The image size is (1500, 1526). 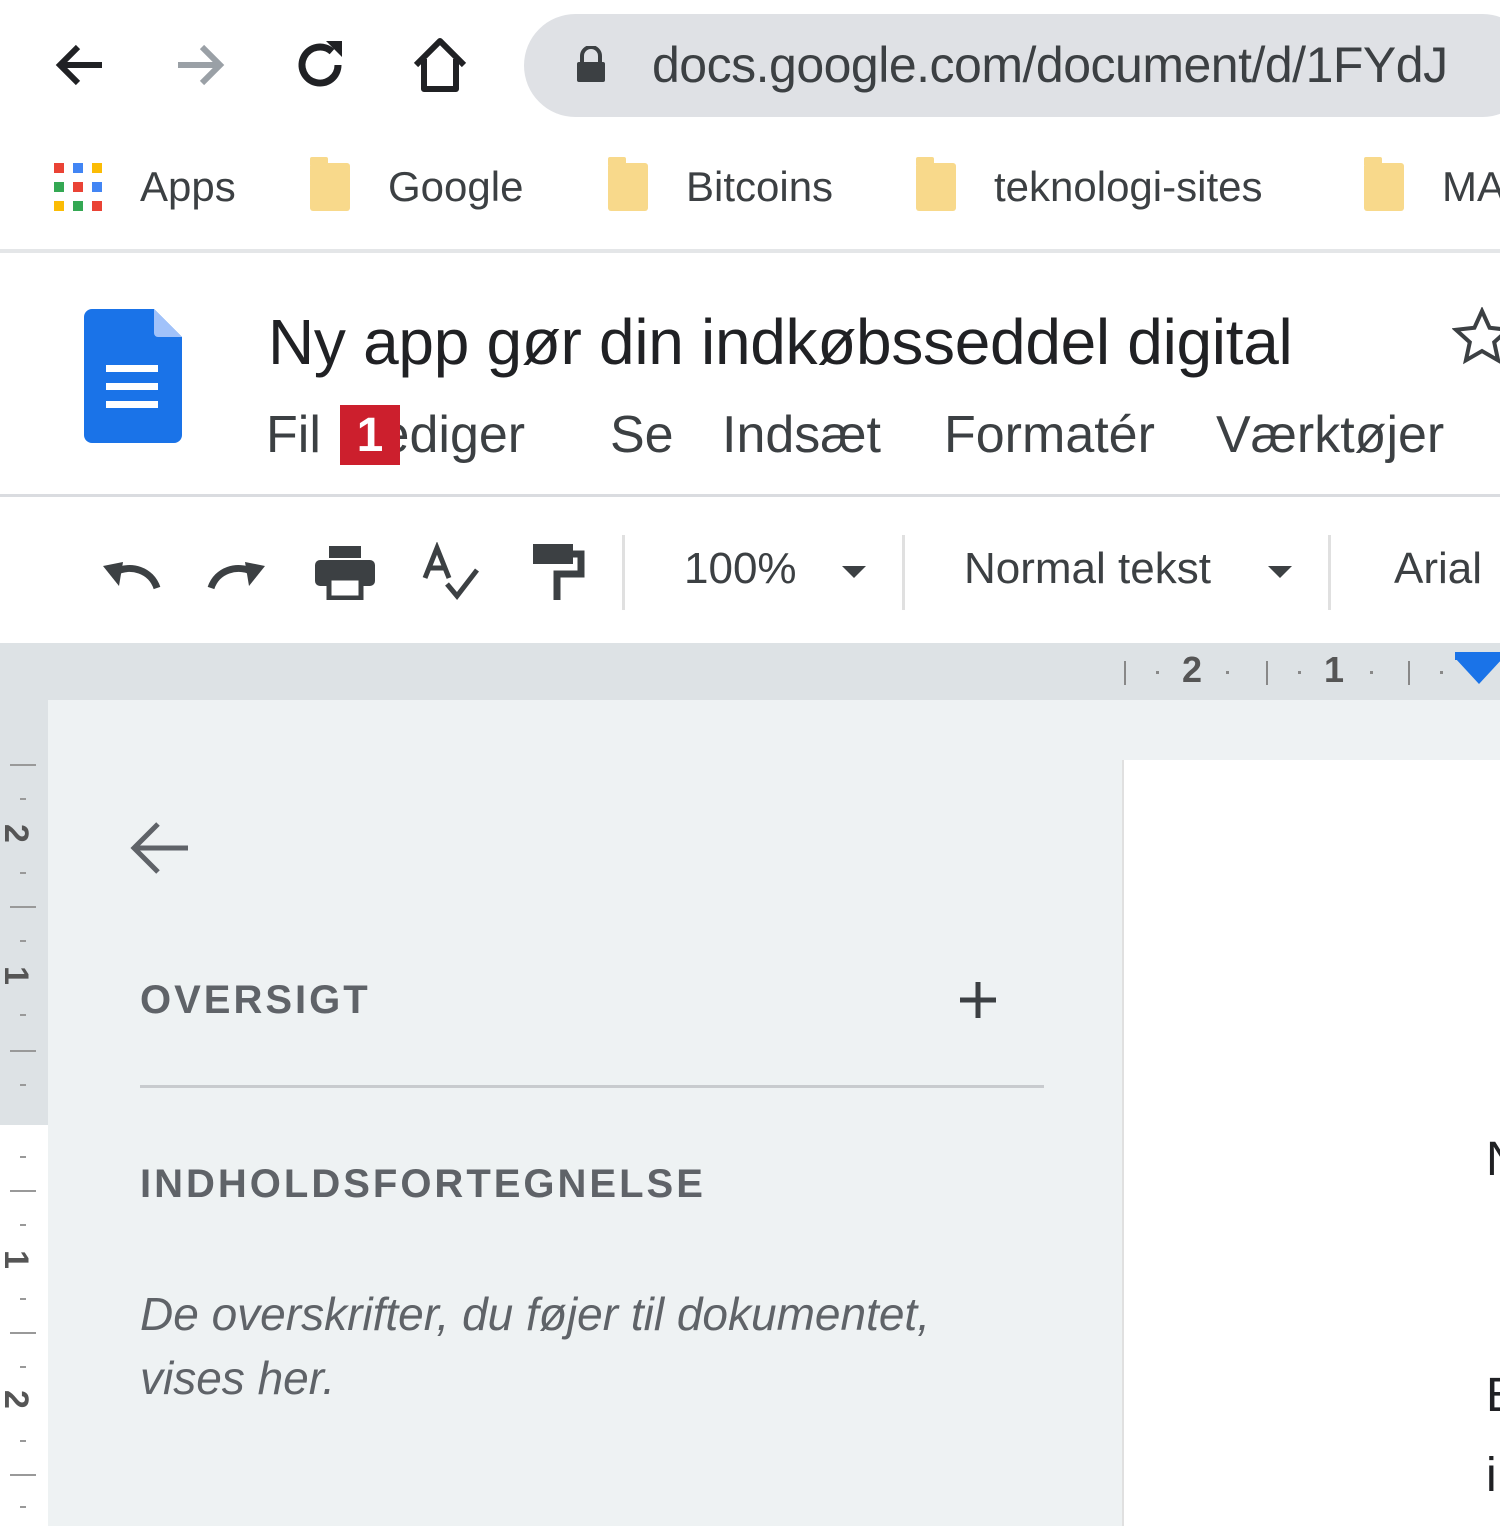 What do you see at coordinates (132, 576) in the screenshot?
I see `undo-icon` at bounding box center [132, 576].